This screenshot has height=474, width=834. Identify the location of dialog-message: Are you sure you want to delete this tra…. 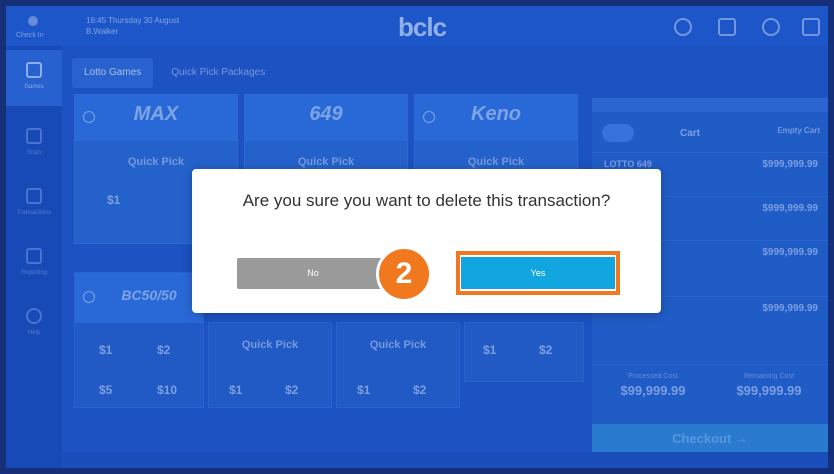
(426, 200).